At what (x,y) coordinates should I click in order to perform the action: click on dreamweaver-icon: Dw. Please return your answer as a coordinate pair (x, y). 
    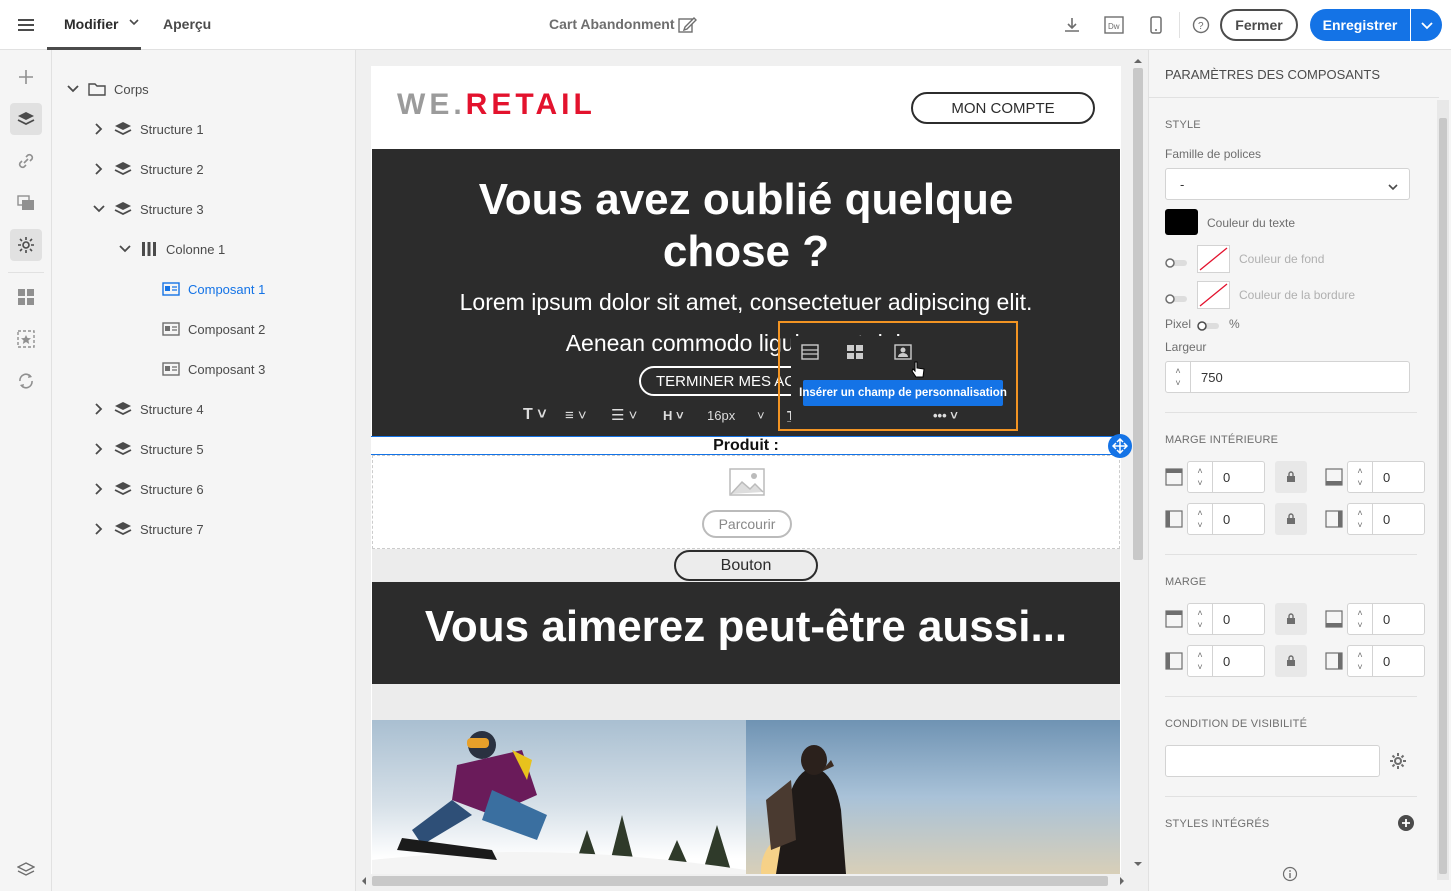
    Looking at the image, I should click on (1114, 25).